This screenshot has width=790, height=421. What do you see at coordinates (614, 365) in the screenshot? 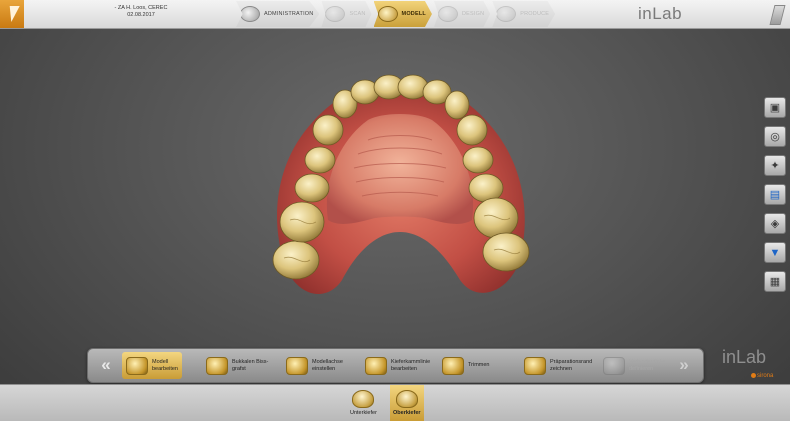
I see `connector-thickness-icon` at bounding box center [614, 365].